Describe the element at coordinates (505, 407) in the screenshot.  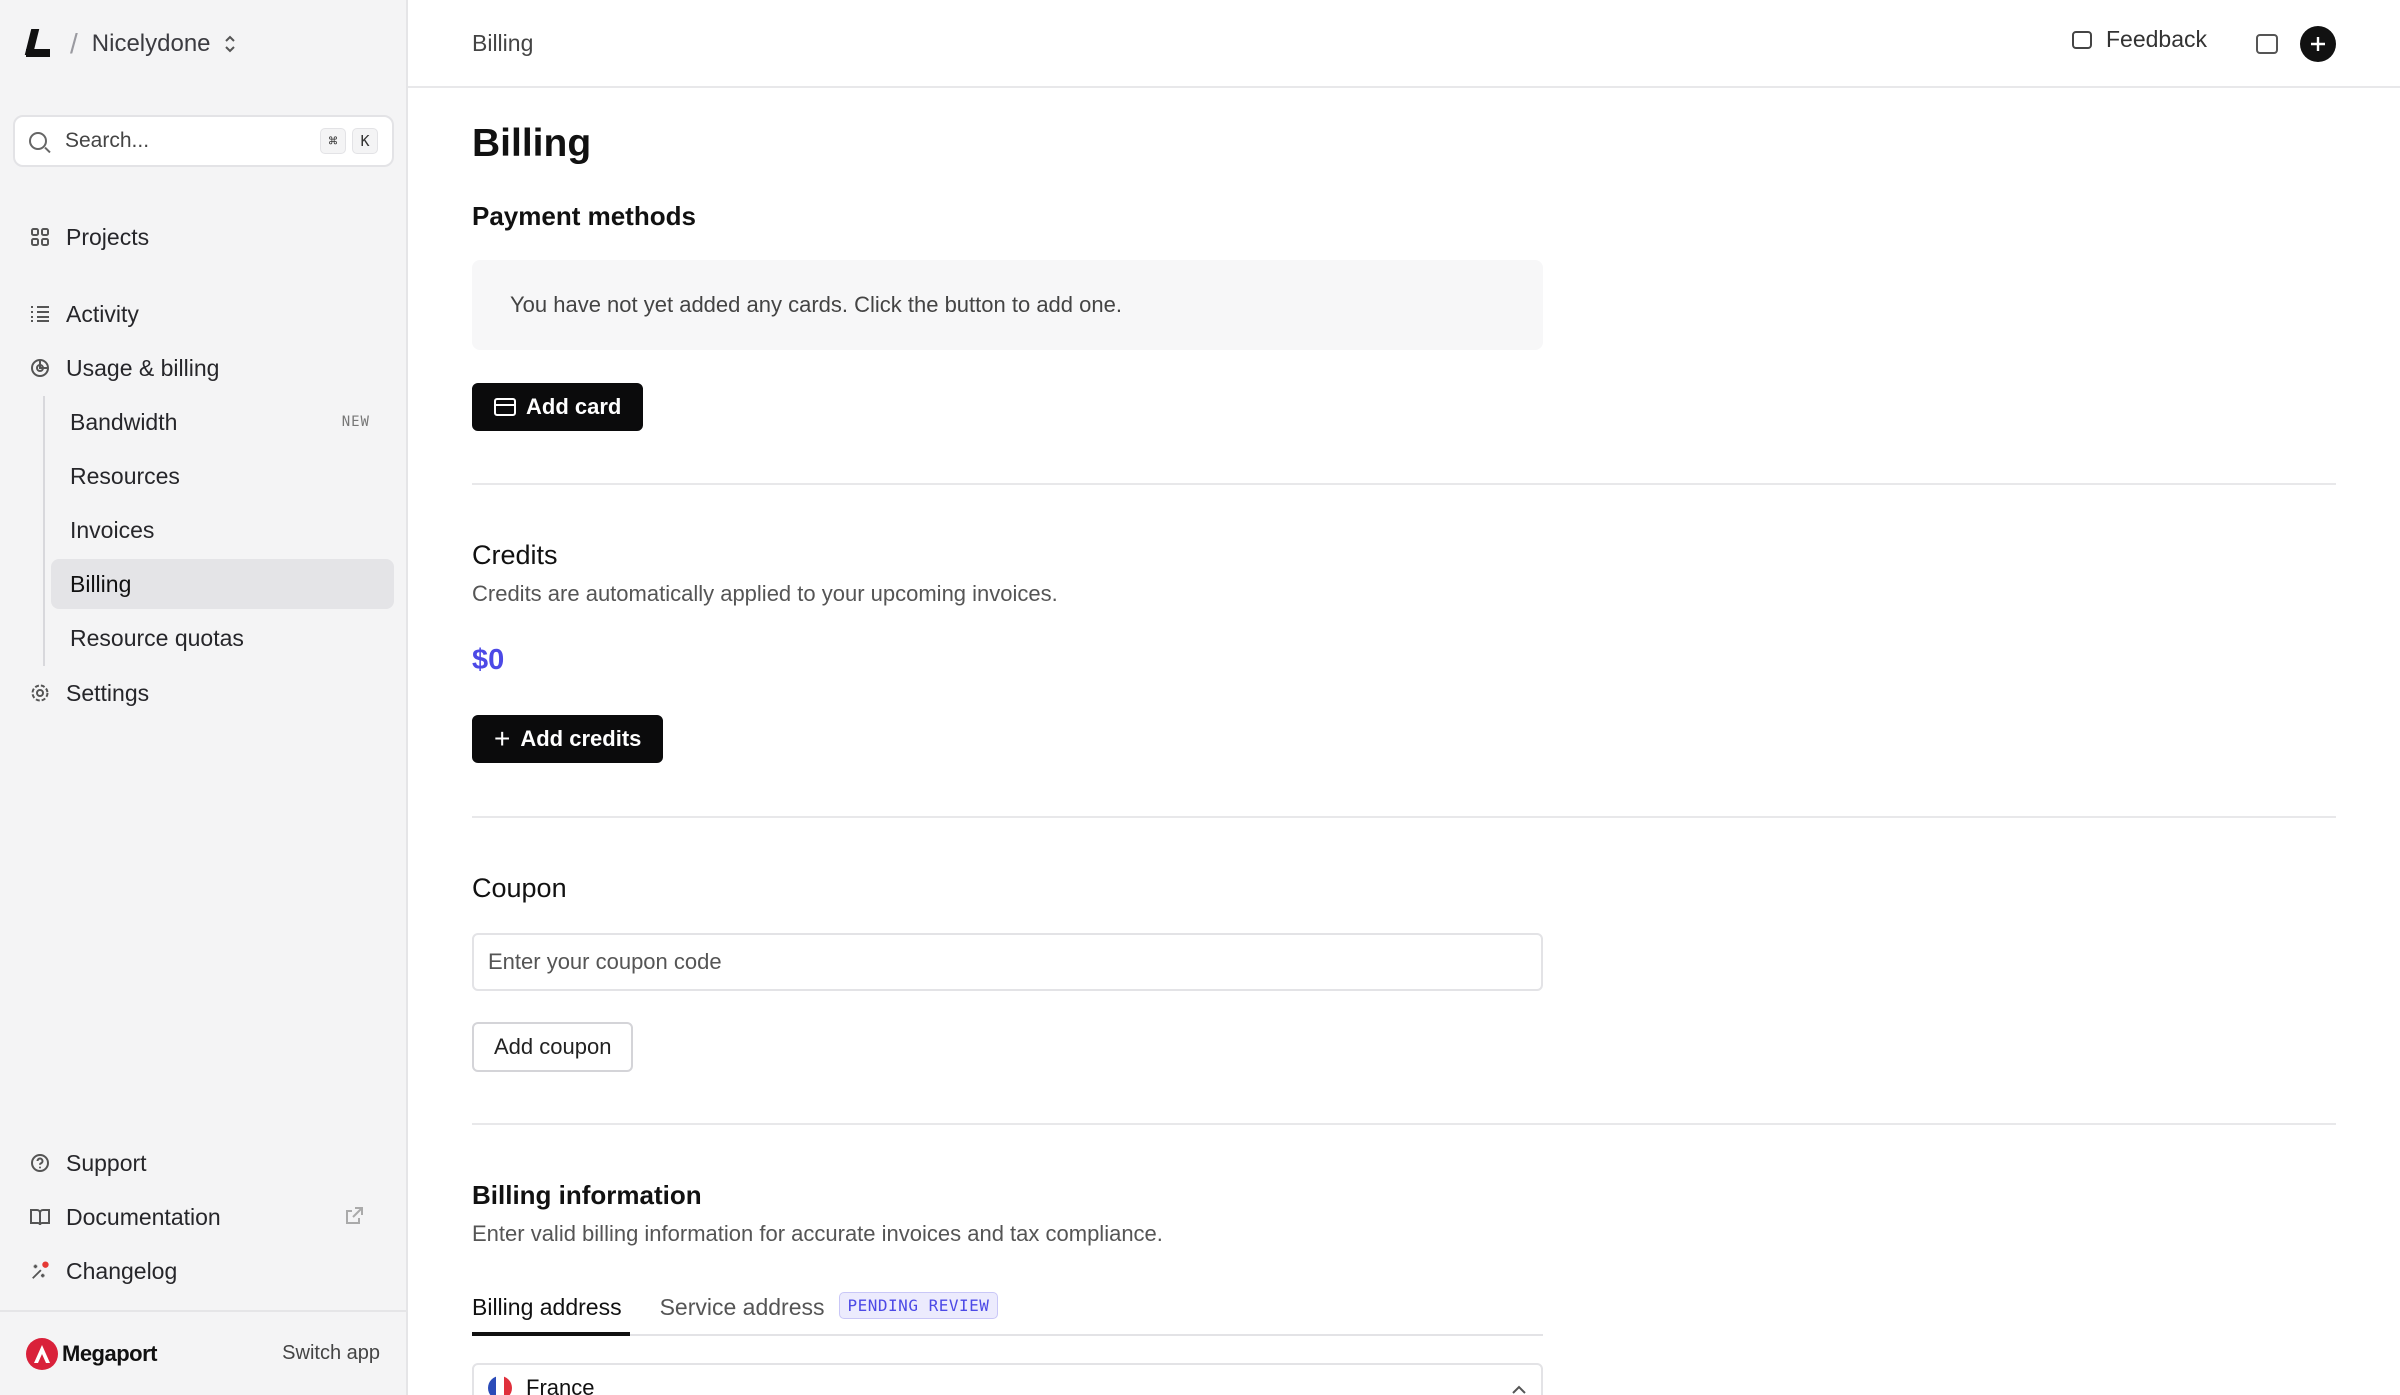
I see `credit-card-icon` at that location.